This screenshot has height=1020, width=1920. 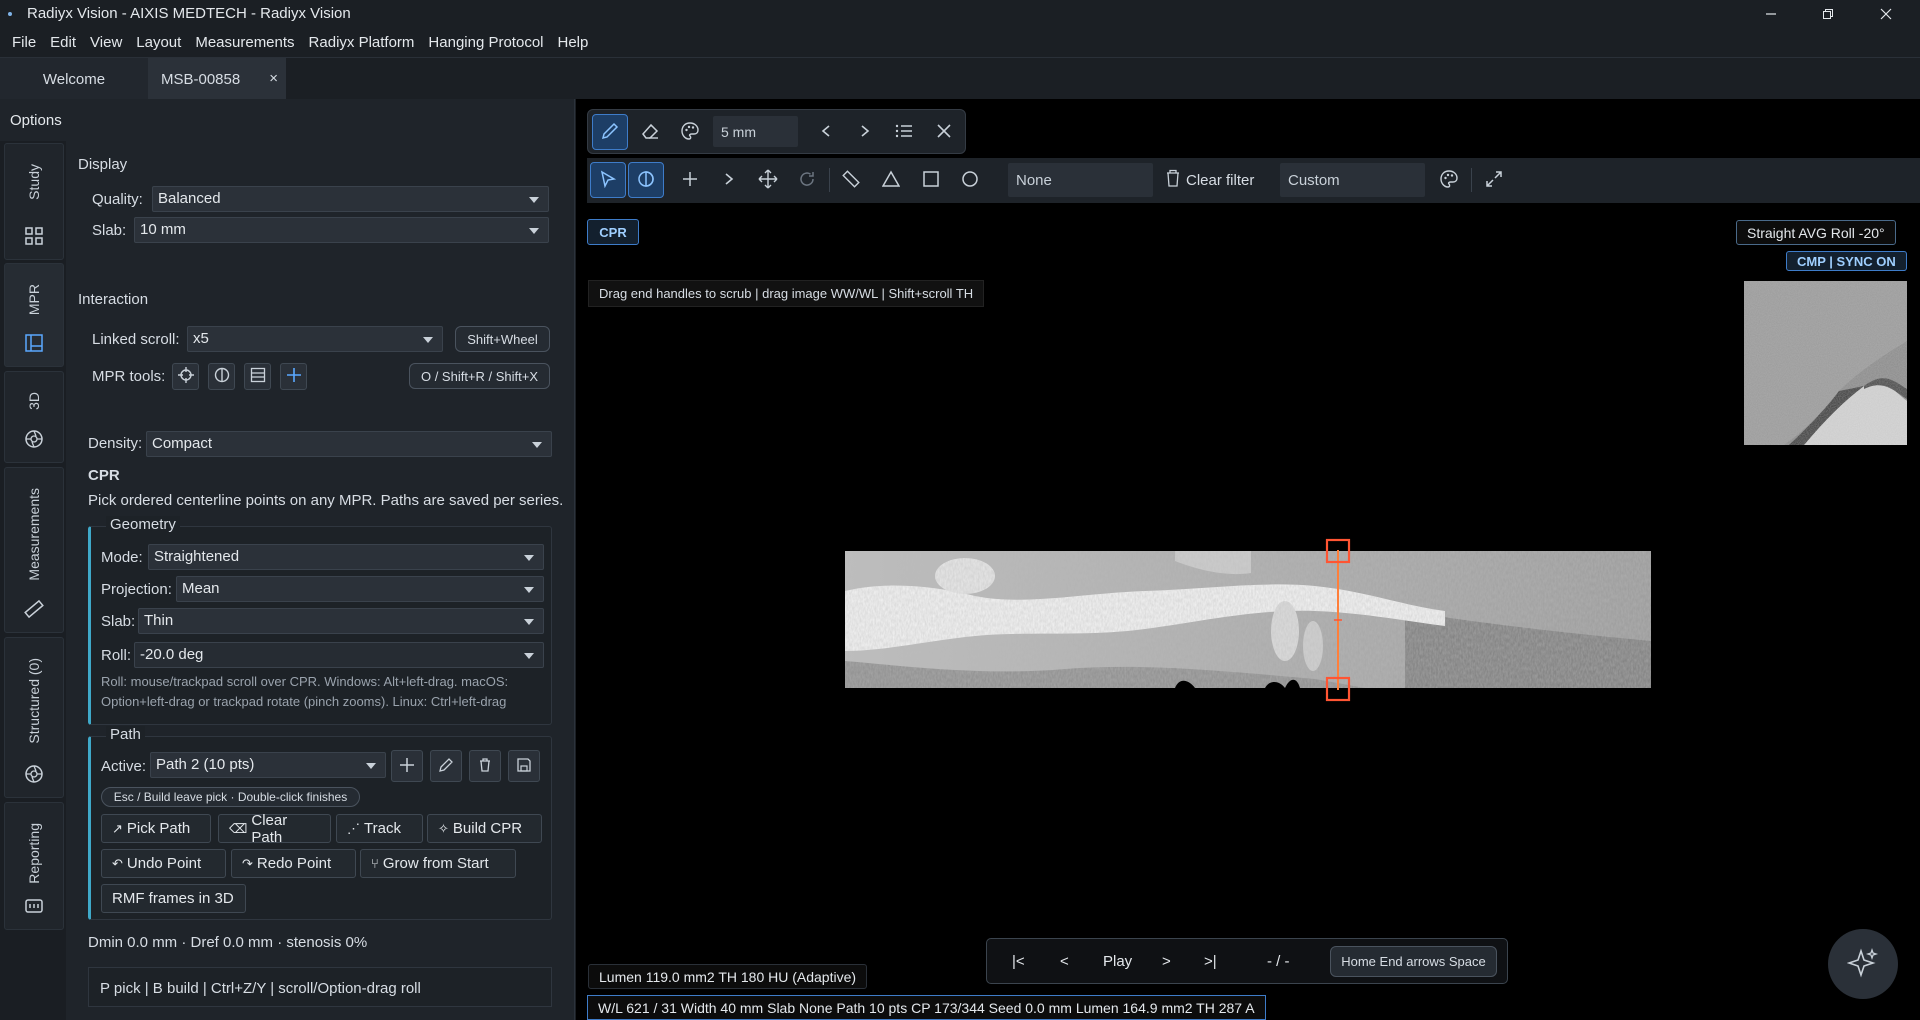 I want to click on close-window-button, so click(x=1886, y=14).